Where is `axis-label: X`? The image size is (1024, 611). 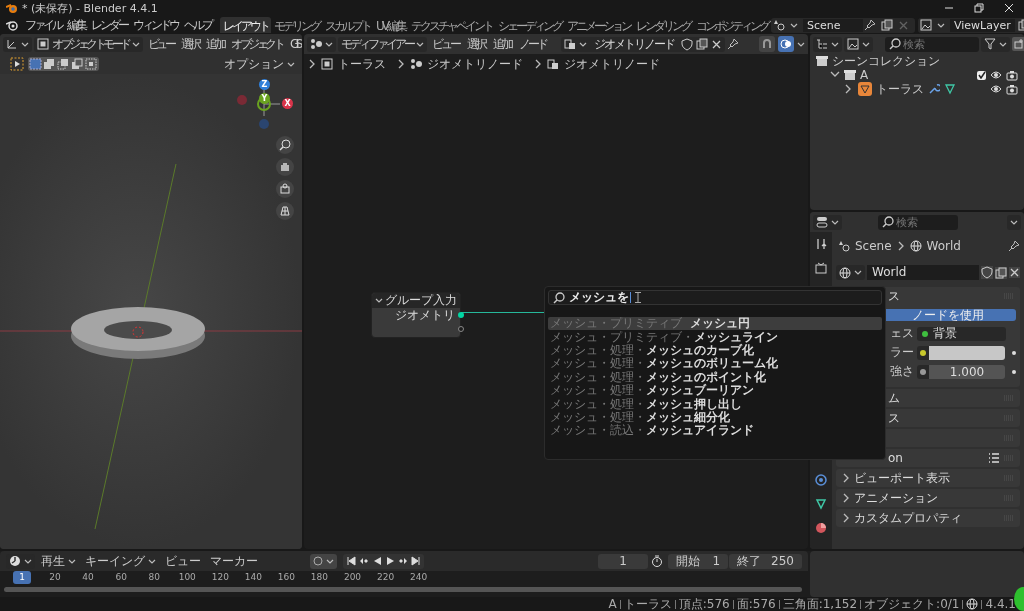 axis-label: X is located at coordinates (287, 103).